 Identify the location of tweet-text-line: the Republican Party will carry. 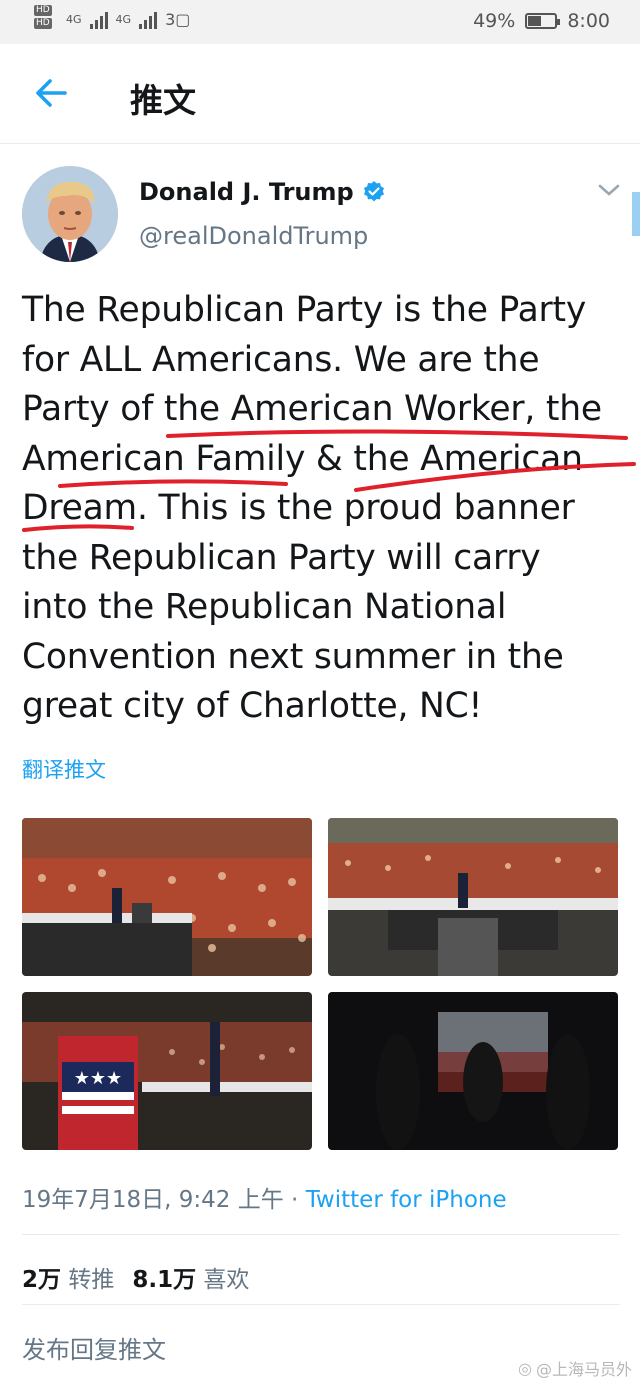
(281, 557).